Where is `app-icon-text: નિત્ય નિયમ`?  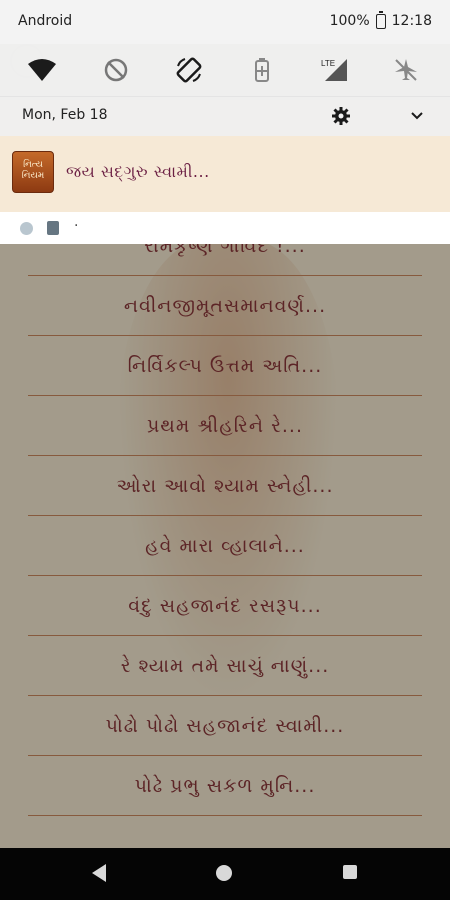 app-icon-text: નિત્ય નિયમ is located at coordinates (33, 170).